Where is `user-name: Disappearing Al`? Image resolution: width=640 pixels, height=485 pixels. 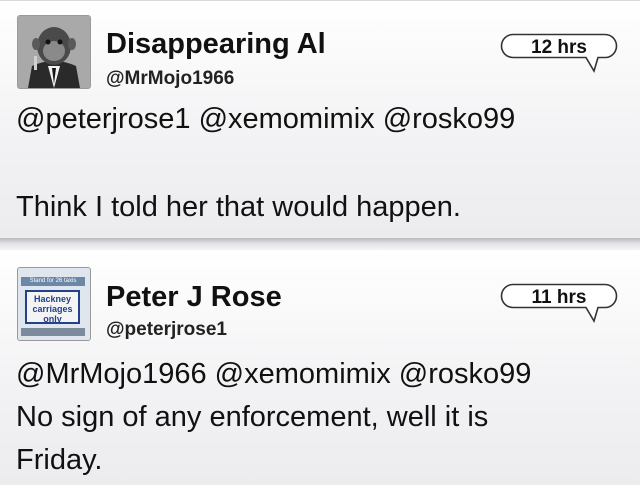
user-name: Disappearing Al is located at coordinates (216, 44).